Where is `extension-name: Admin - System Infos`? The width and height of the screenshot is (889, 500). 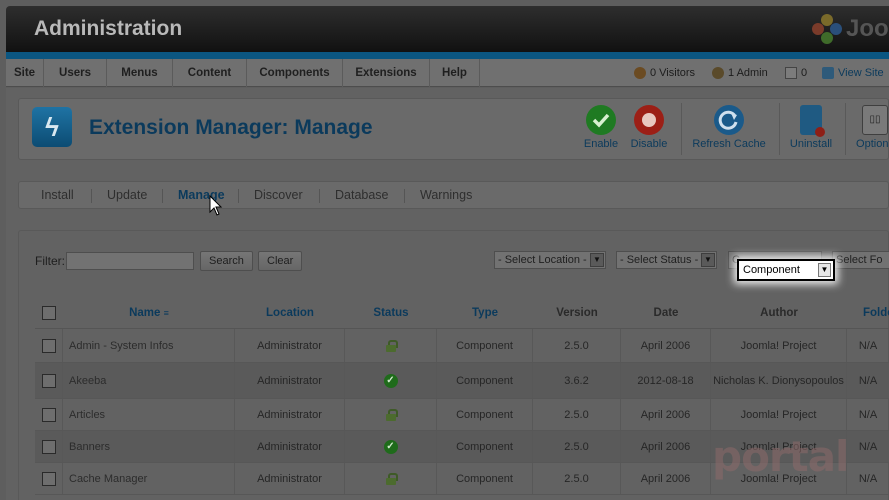 extension-name: Admin - System Infos is located at coordinates (149, 345).